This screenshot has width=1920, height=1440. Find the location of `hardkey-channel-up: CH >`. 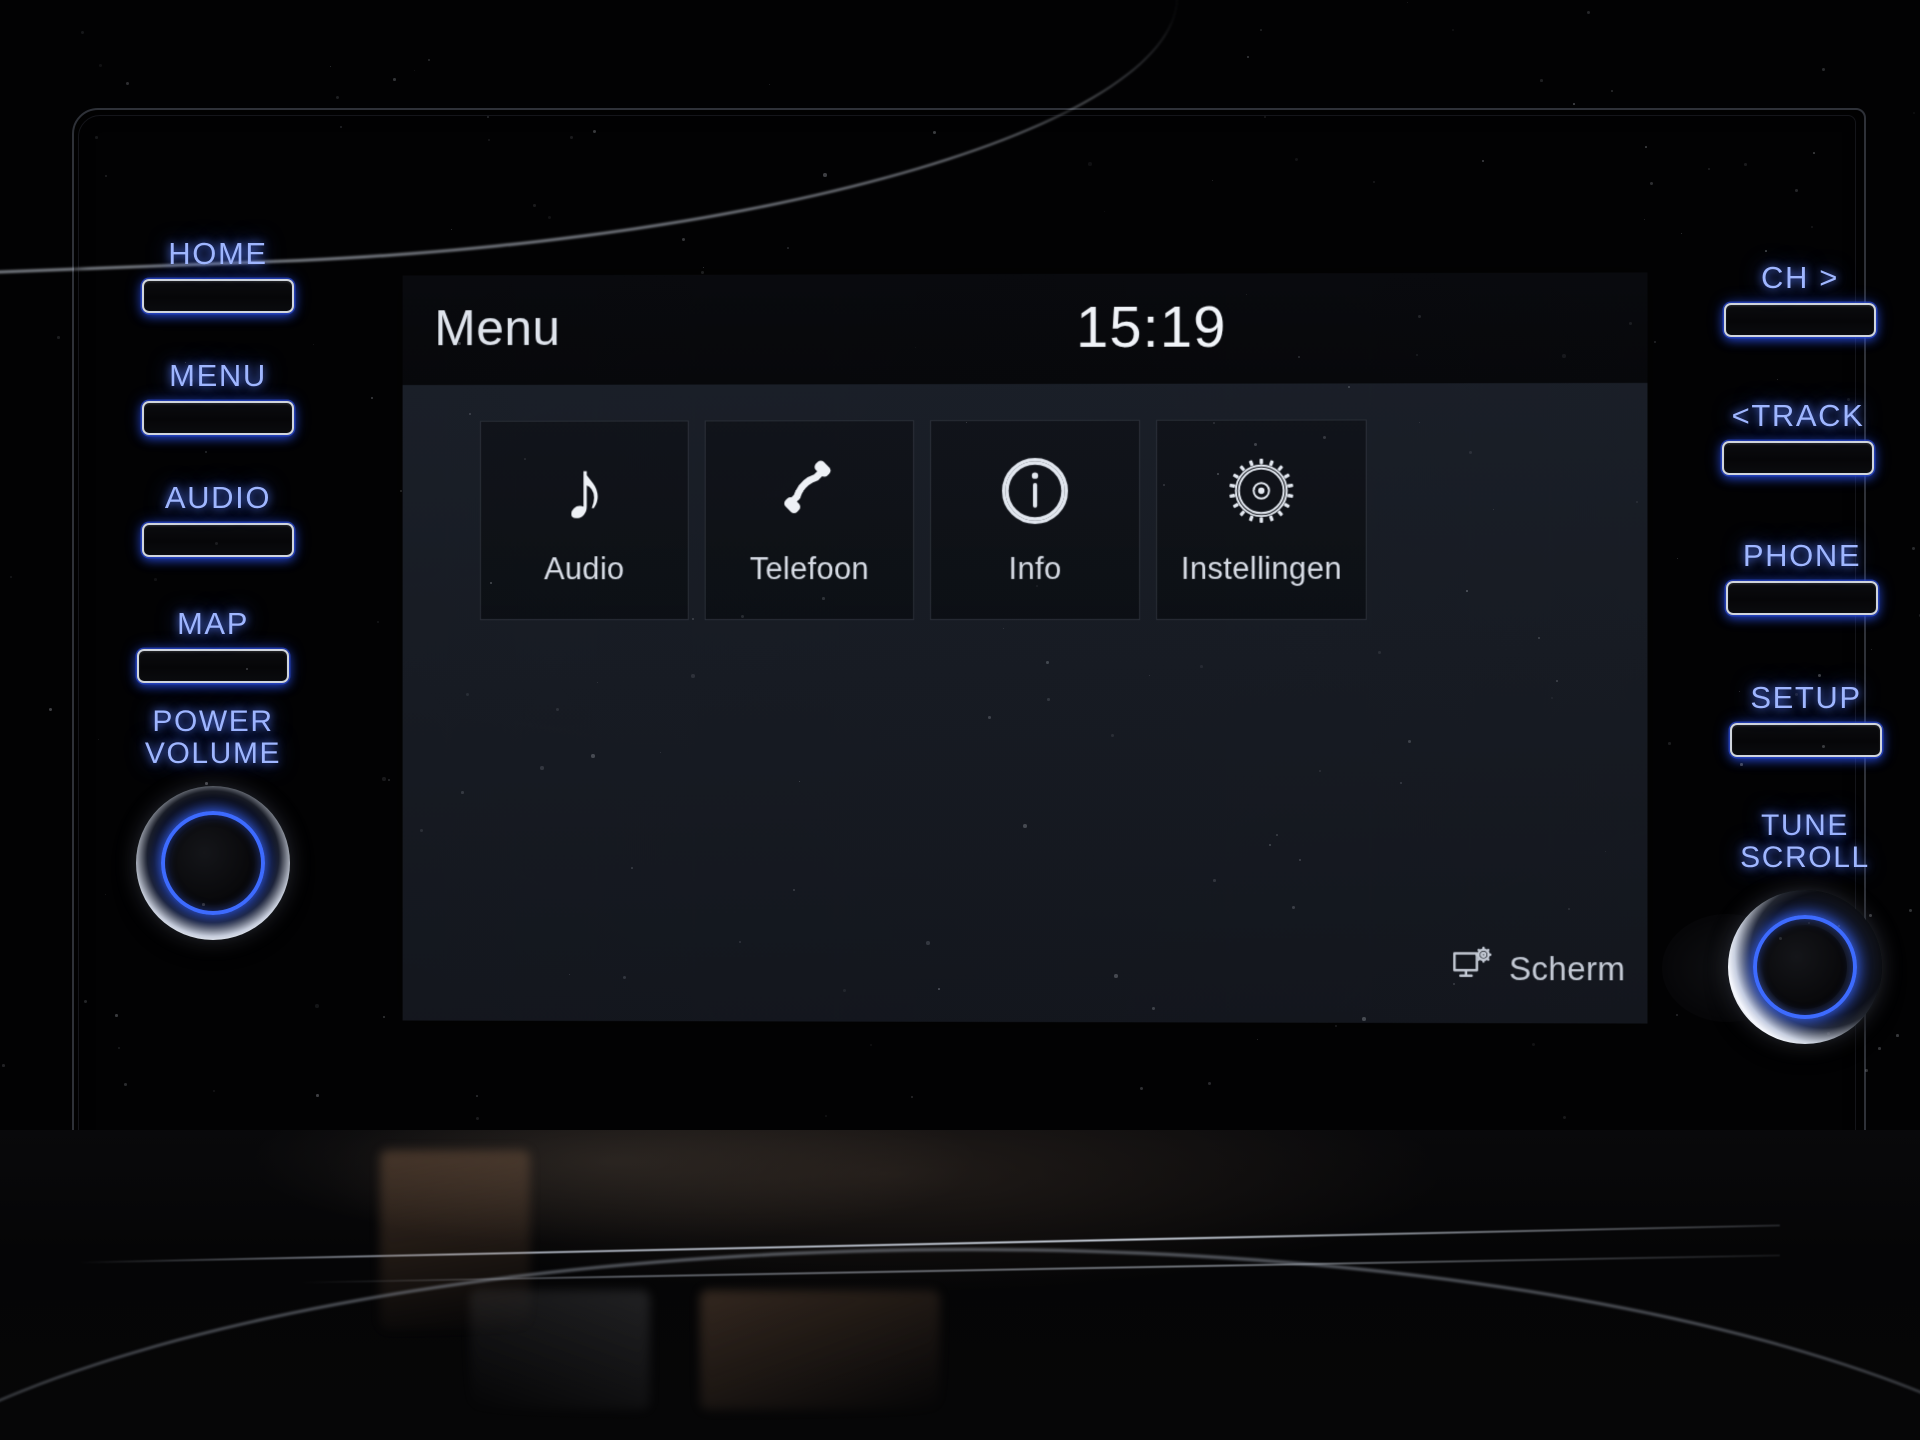

hardkey-channel-up: CH > is located at coordinates (1800, 298).